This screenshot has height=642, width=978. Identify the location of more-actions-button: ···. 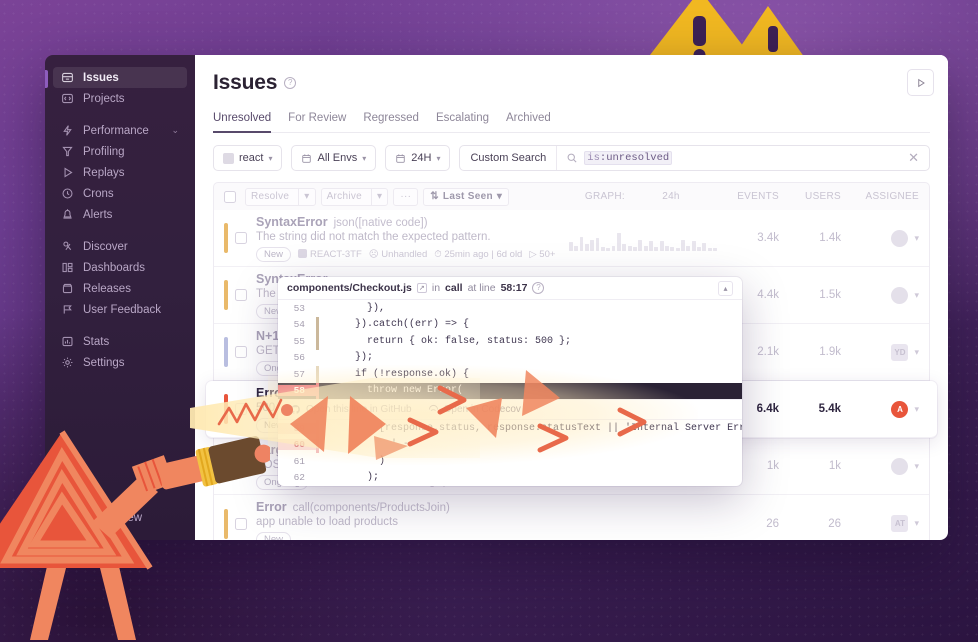
(406, 196).